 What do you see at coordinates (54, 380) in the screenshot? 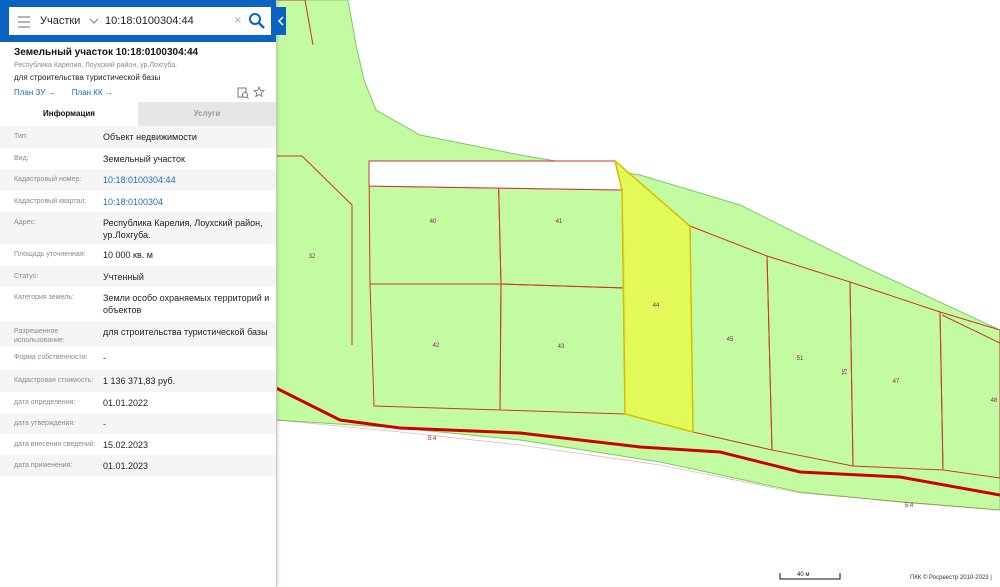
I see `attr-key: Кадастровая стоимость:` at bounding box center [54, 380].